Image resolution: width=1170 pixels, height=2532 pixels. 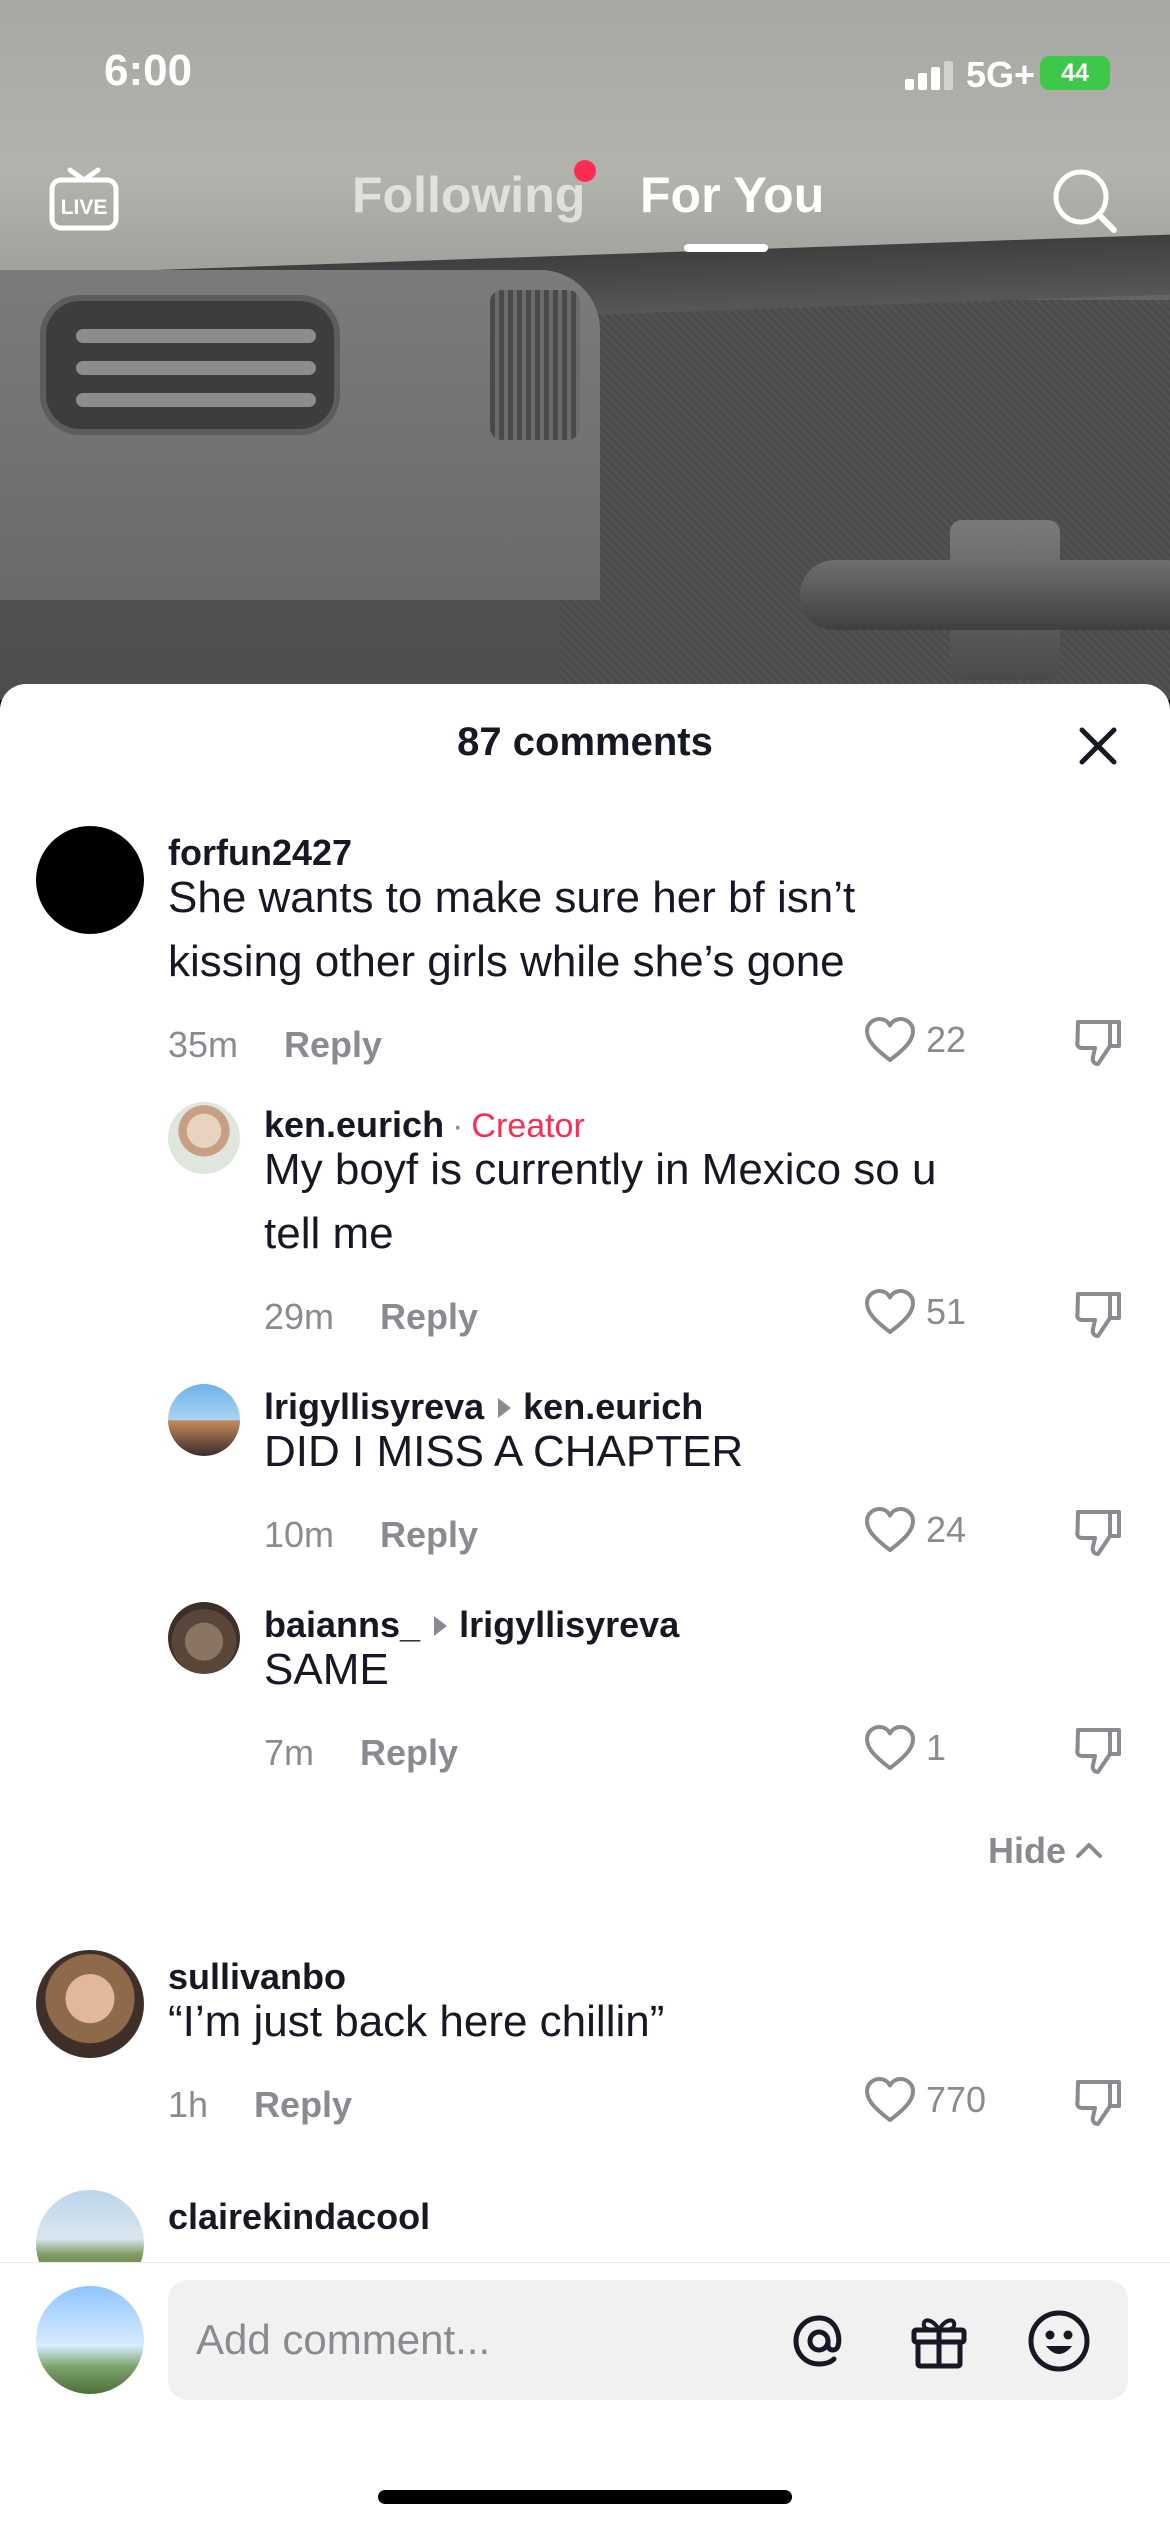 I want to click on hide-replies-button: Hide, so click(x=1047, y=1851).